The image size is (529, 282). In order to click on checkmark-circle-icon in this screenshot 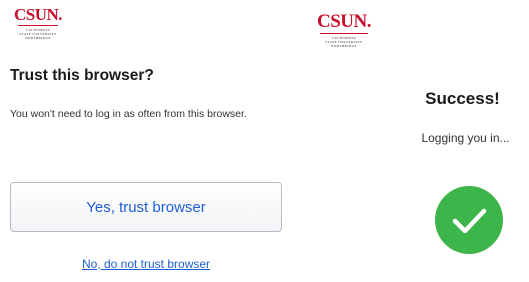, I will do `click(469, 220)`.